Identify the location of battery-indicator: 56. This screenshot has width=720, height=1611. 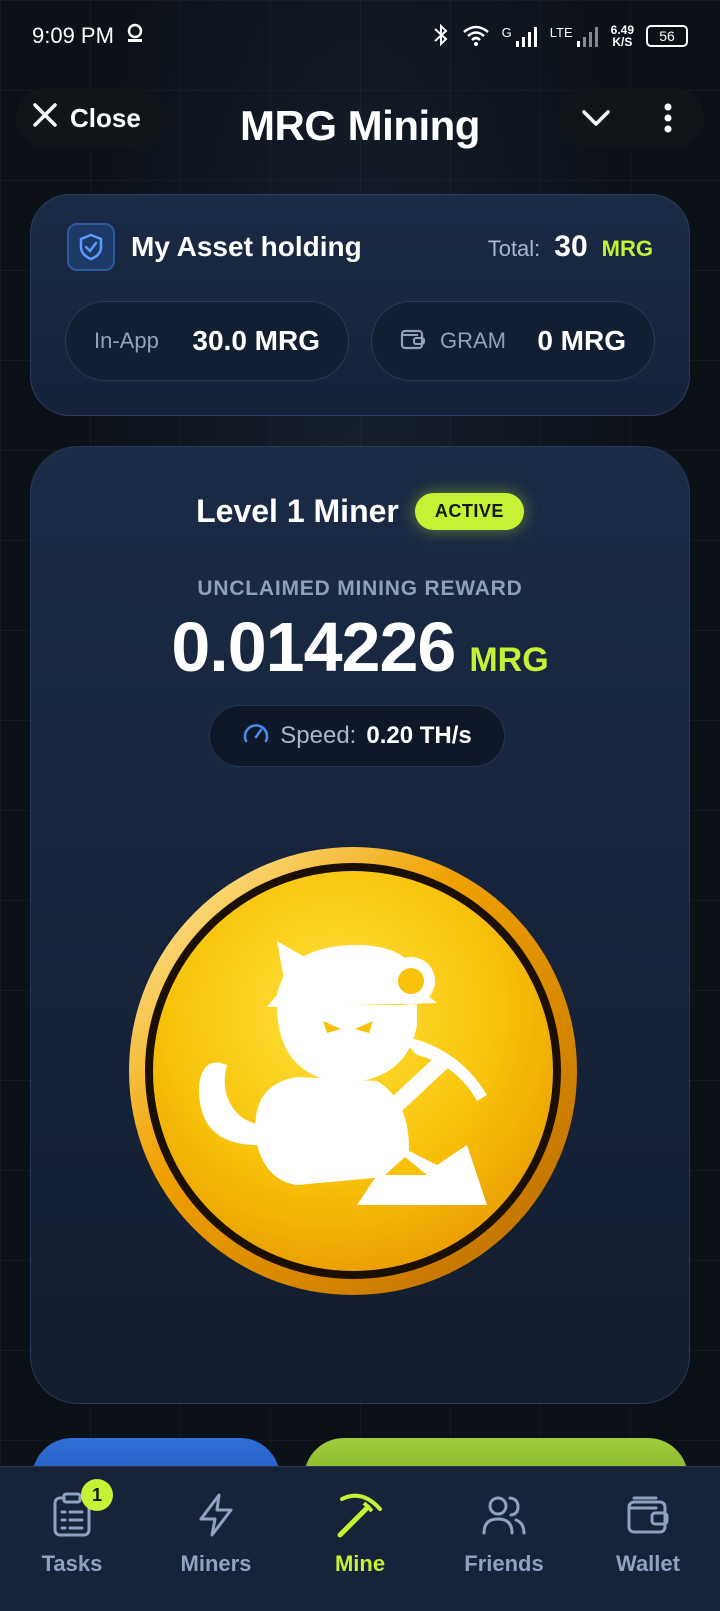
(667, 36).